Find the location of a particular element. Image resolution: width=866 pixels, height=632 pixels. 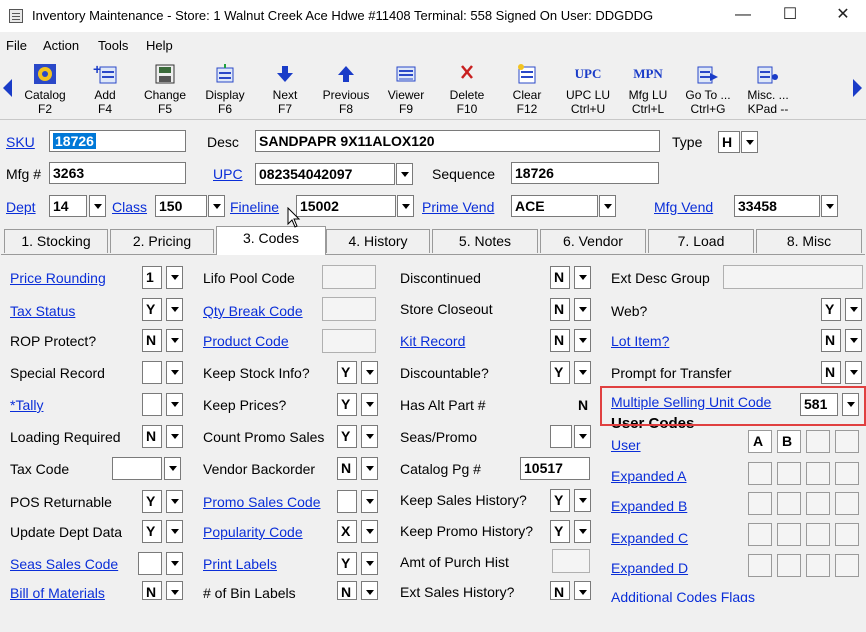

prime-vend-select: ACE is located at coordinates (554, 206).